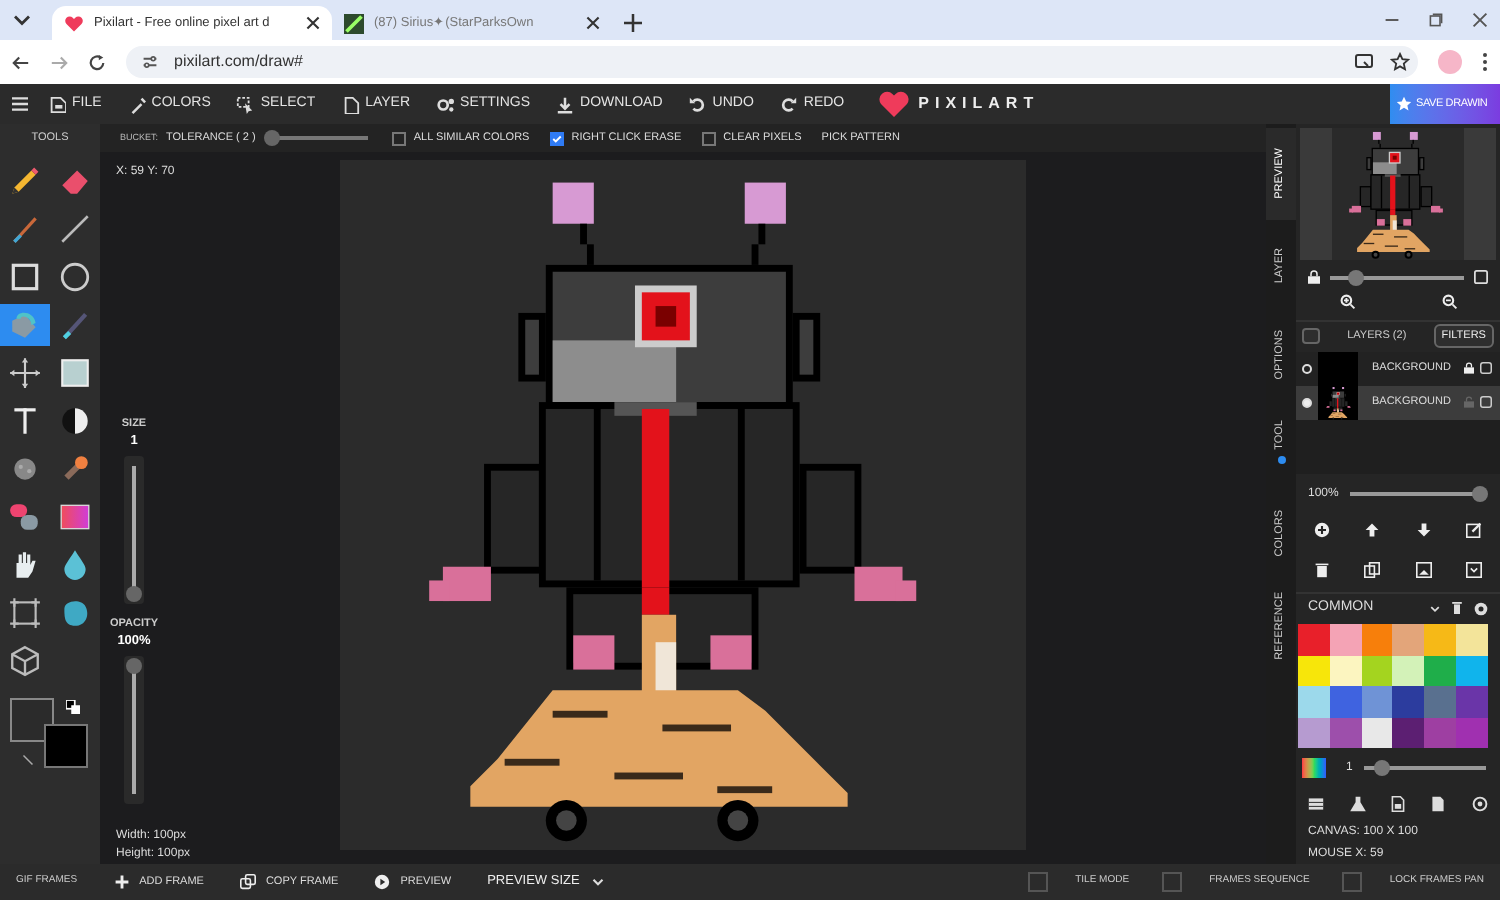  Describe the element at coordinates (1372, 529) in the screenshot. I see `up-arrow-icon` at that location.